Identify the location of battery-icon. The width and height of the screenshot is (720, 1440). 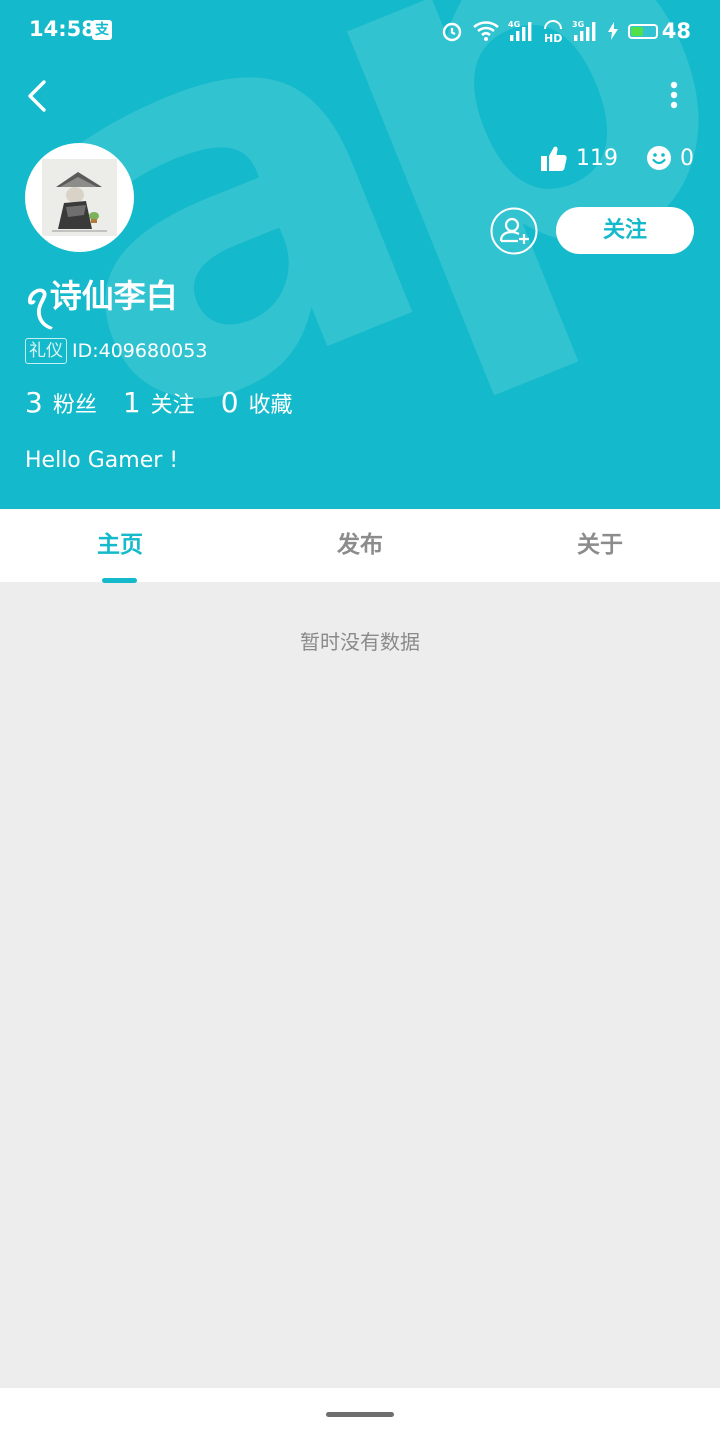
(642, 31).